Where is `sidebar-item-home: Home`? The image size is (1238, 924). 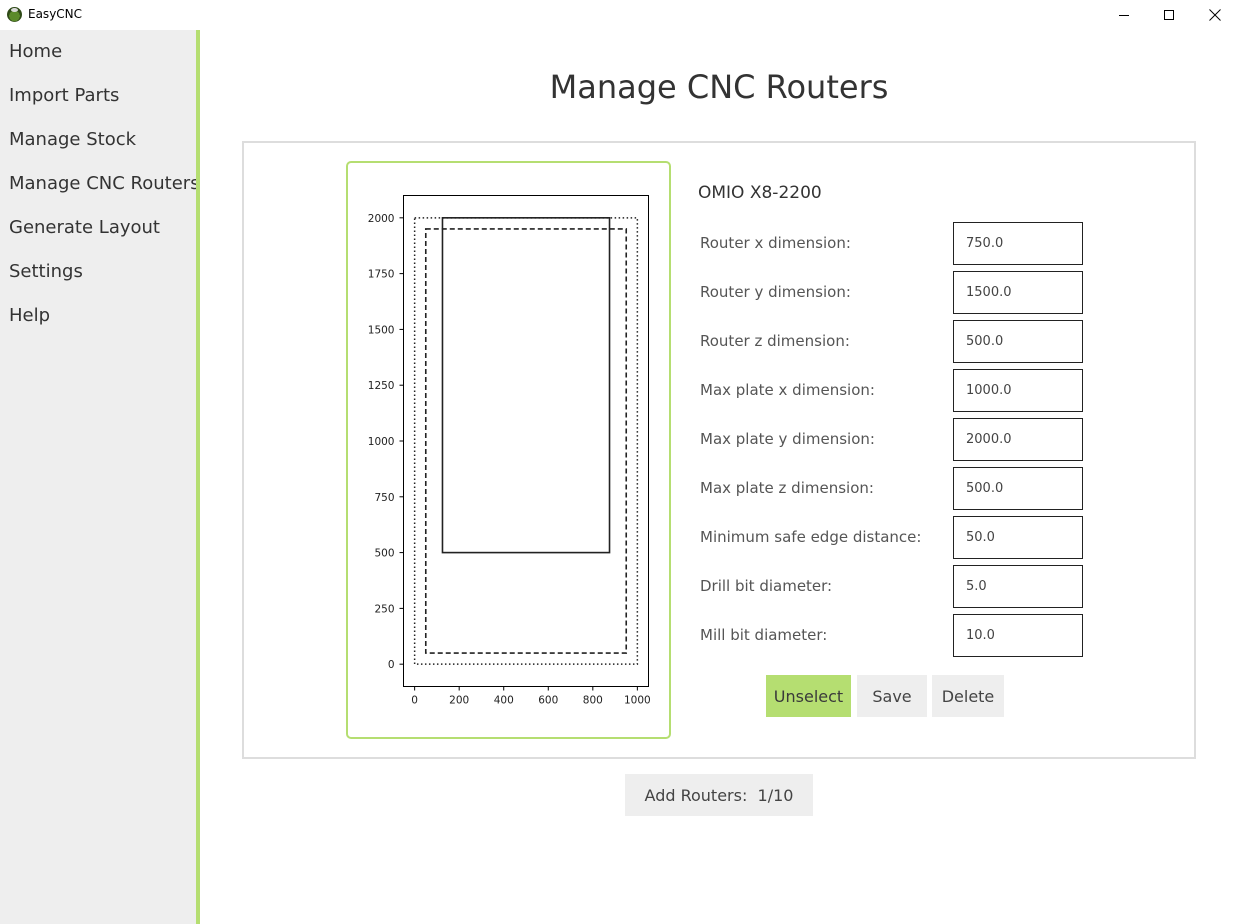 sidebar-item-home: Home is located at coordinates (35, 51).